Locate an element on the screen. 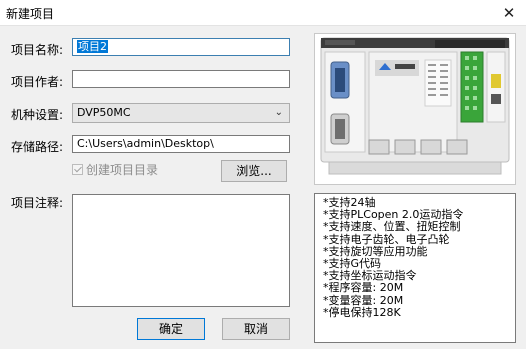 This screenshot has width=526, height=349. project-name-label: 项目名称: is located at coordinates (37, 50).